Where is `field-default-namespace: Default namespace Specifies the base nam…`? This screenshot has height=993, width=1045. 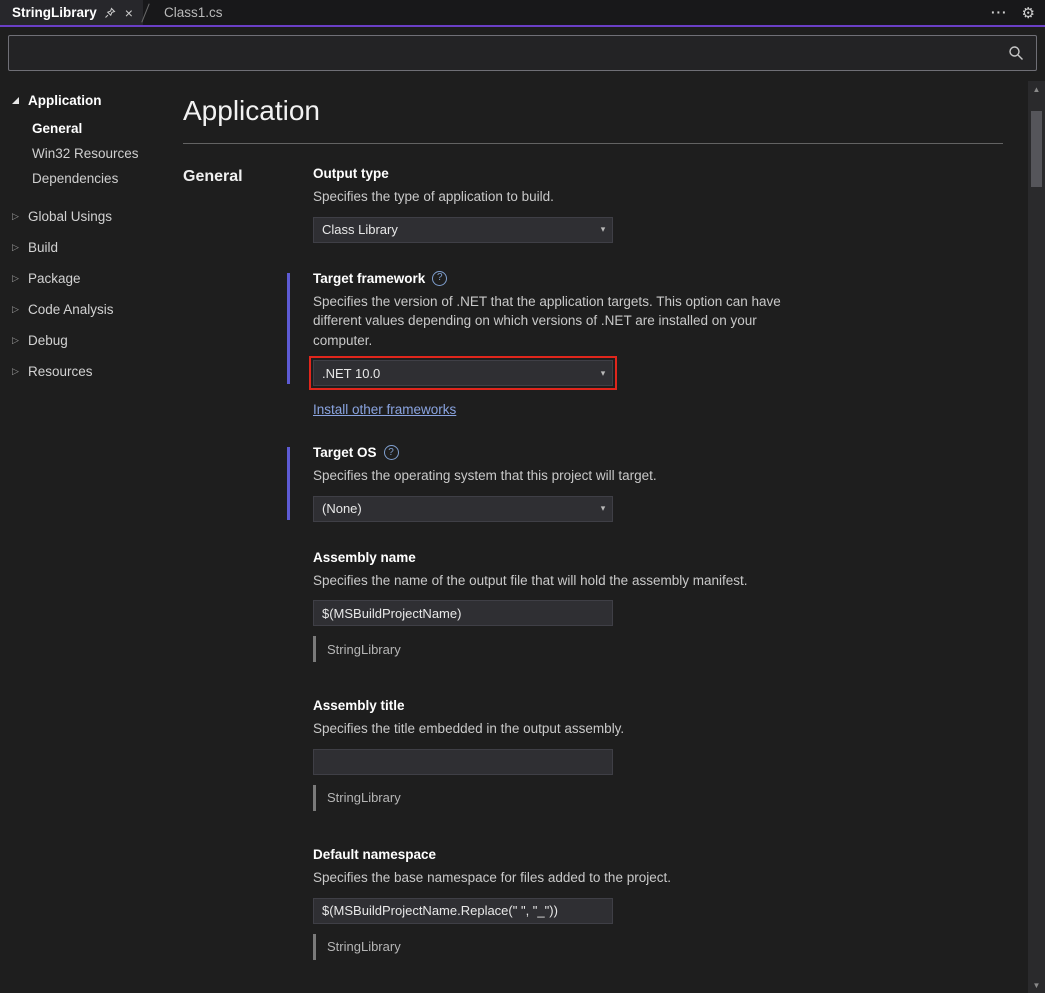
field-default-namespace: Default namespace Specifies the base nam… is located at coordinates (573, 903).